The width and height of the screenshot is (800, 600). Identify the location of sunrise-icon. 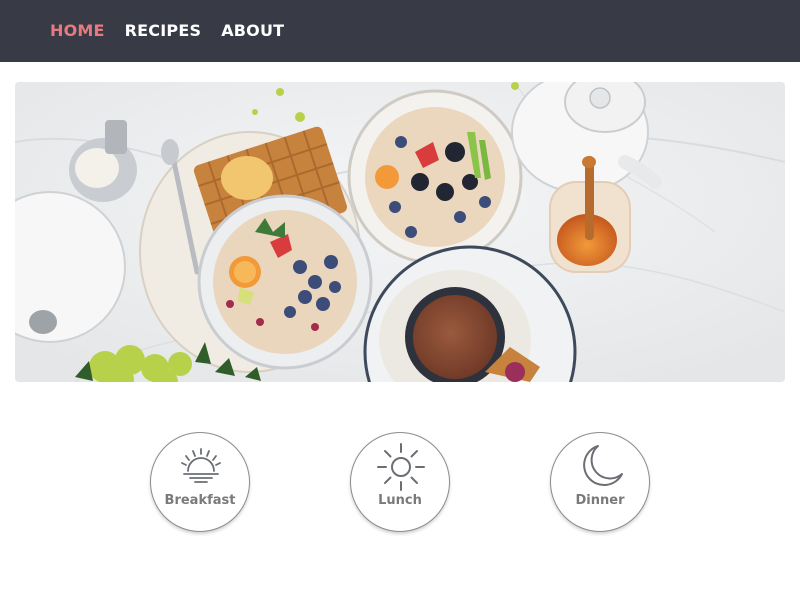
(201, 465).